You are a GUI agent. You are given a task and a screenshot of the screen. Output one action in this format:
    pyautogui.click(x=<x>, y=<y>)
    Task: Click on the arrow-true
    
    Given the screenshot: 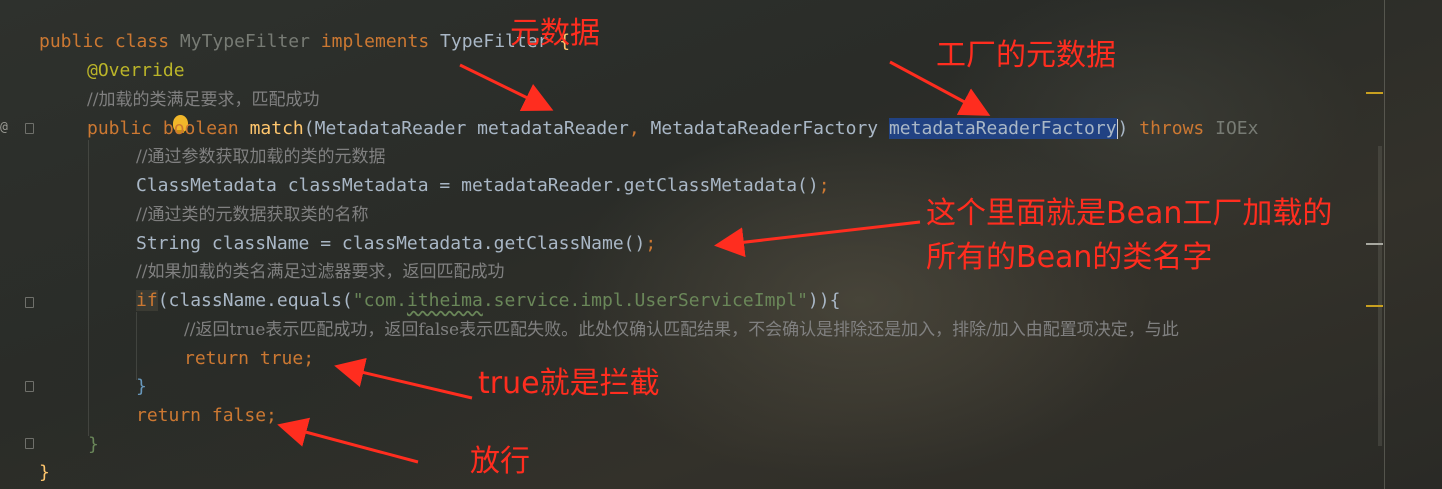 What is the action you would take?
    pyautogui.click(x=403, y=378)
    